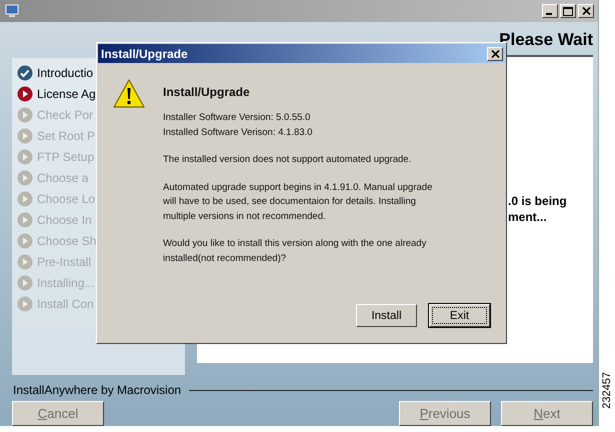 Image resolution: width=615 pixels, height=432 pixels. What do you see at coordinates (64, 262) in the screenshot?
I see `step-label: Pre-Install` at bounding box center [64, 262].